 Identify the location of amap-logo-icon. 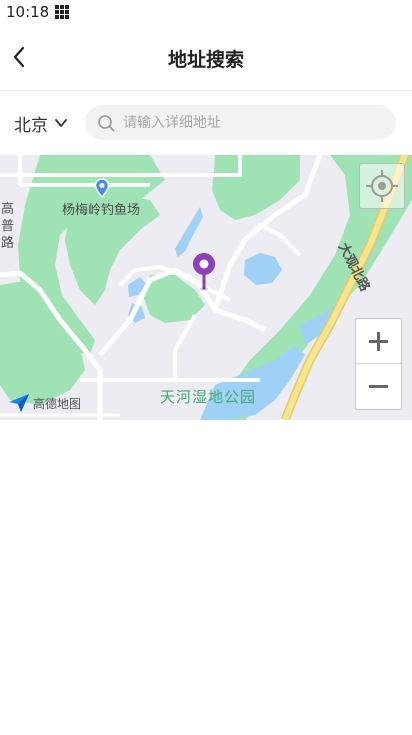
(19, 403).